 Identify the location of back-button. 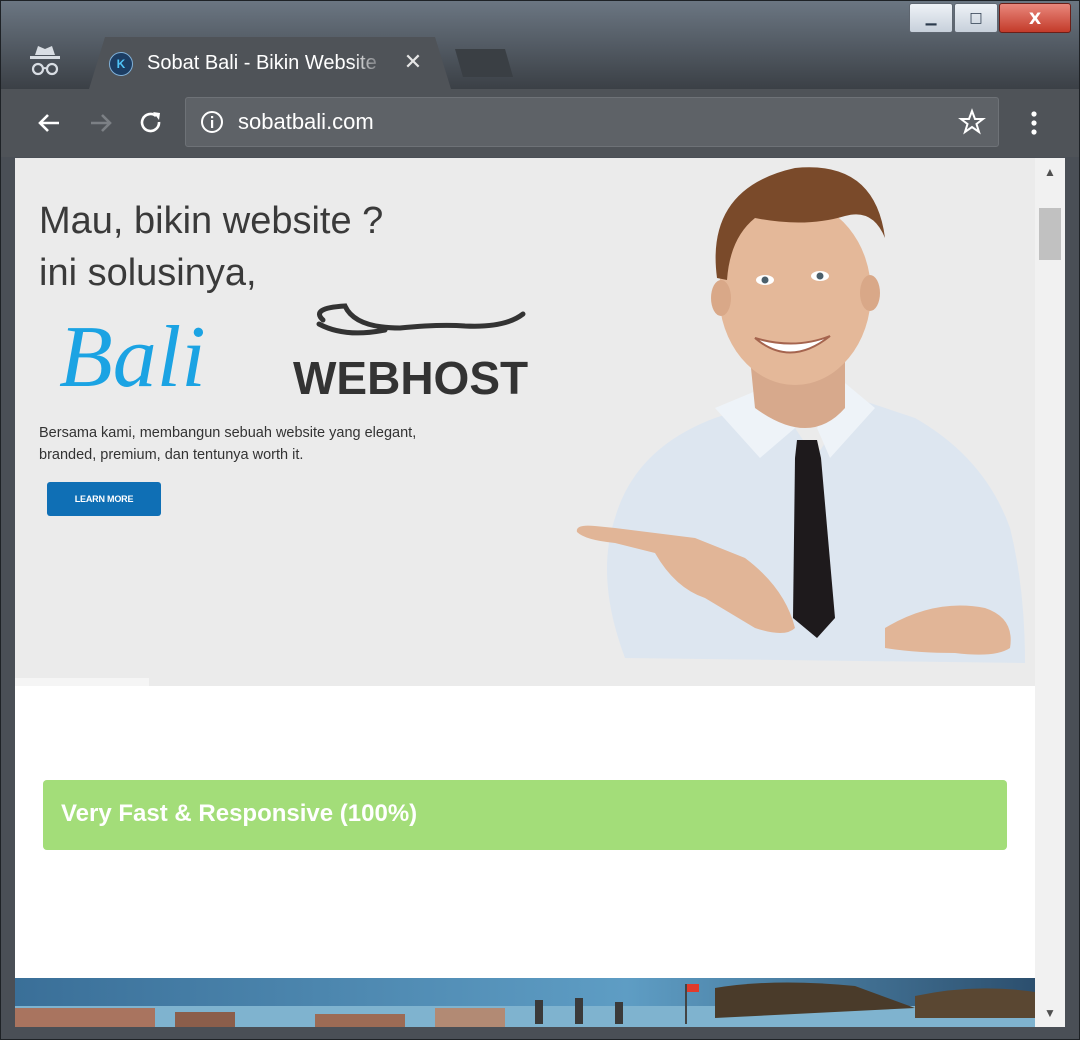
(49, 123).